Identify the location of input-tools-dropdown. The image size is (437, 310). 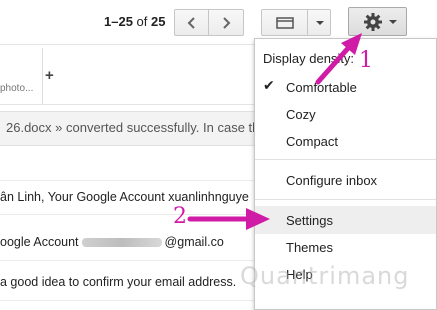
(319, 22).